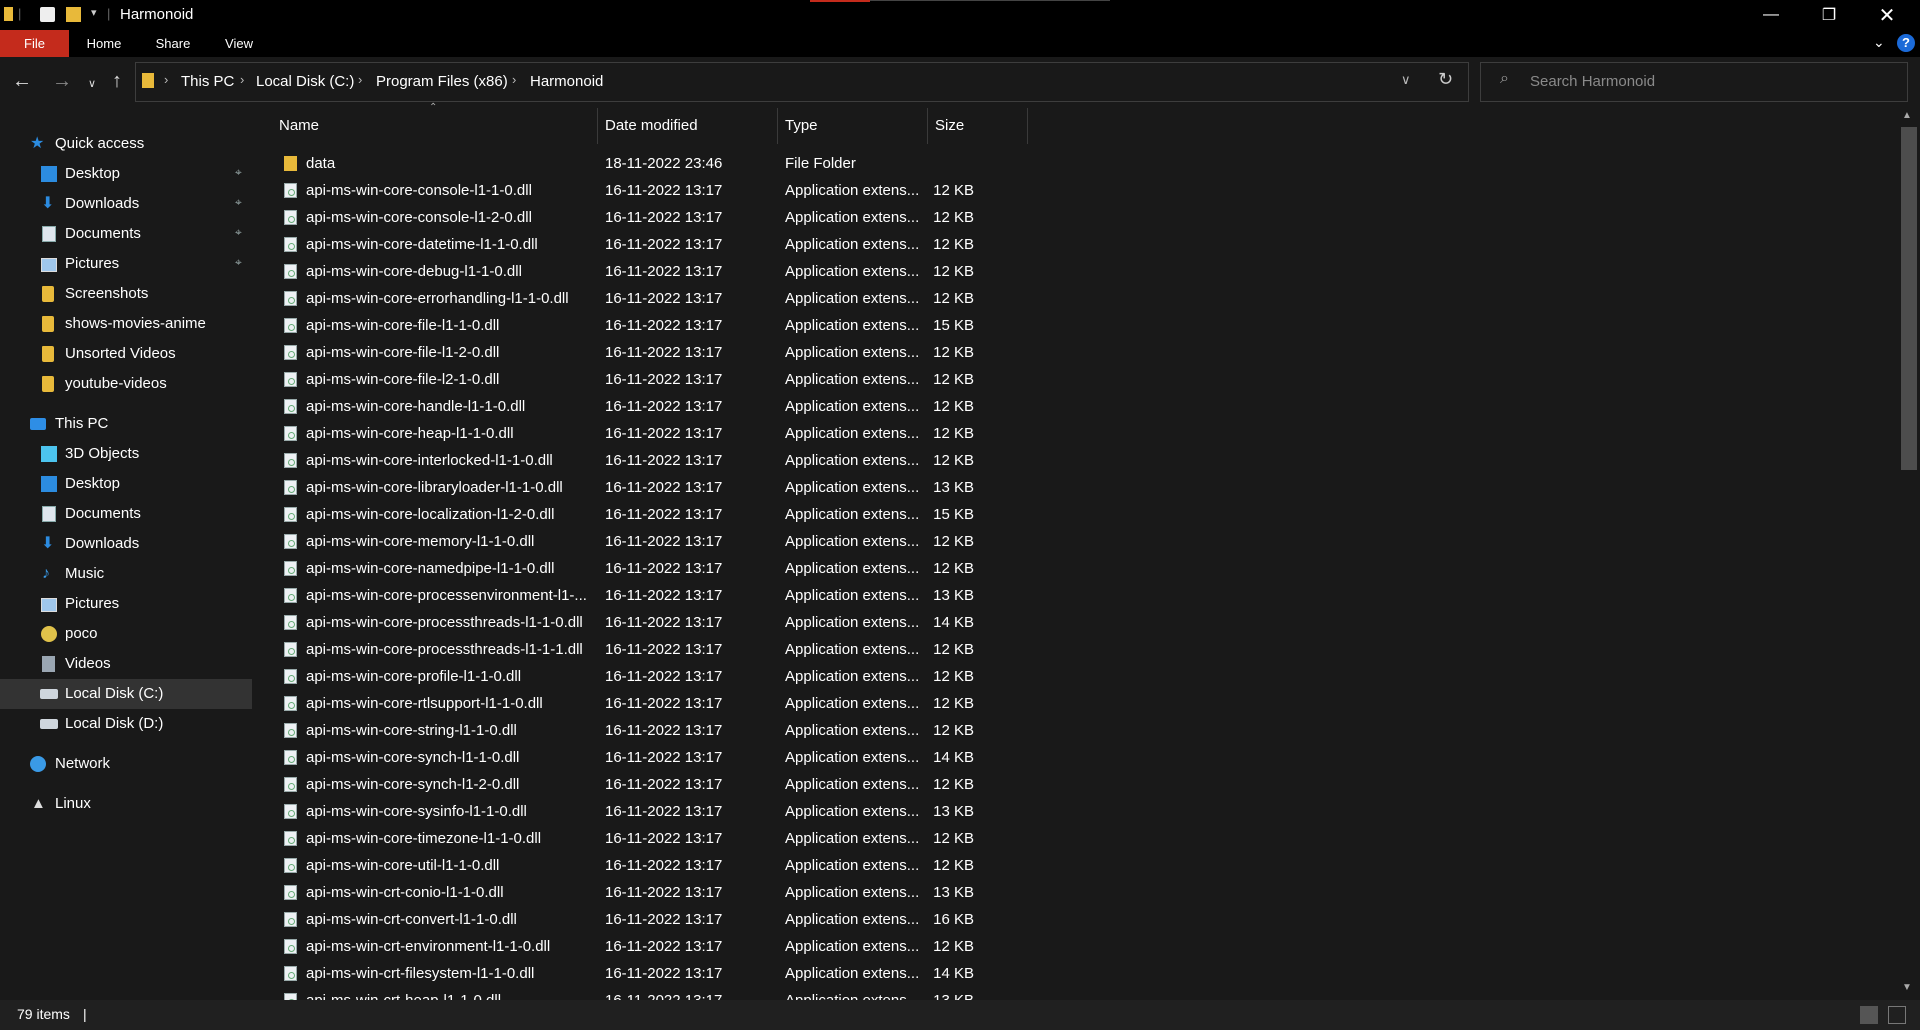  What do you see at coordinates (126, 144) in the screenshot?
I see `sidebar-item-quick-access: ★ Quick access` at bounding box center [126, 144].